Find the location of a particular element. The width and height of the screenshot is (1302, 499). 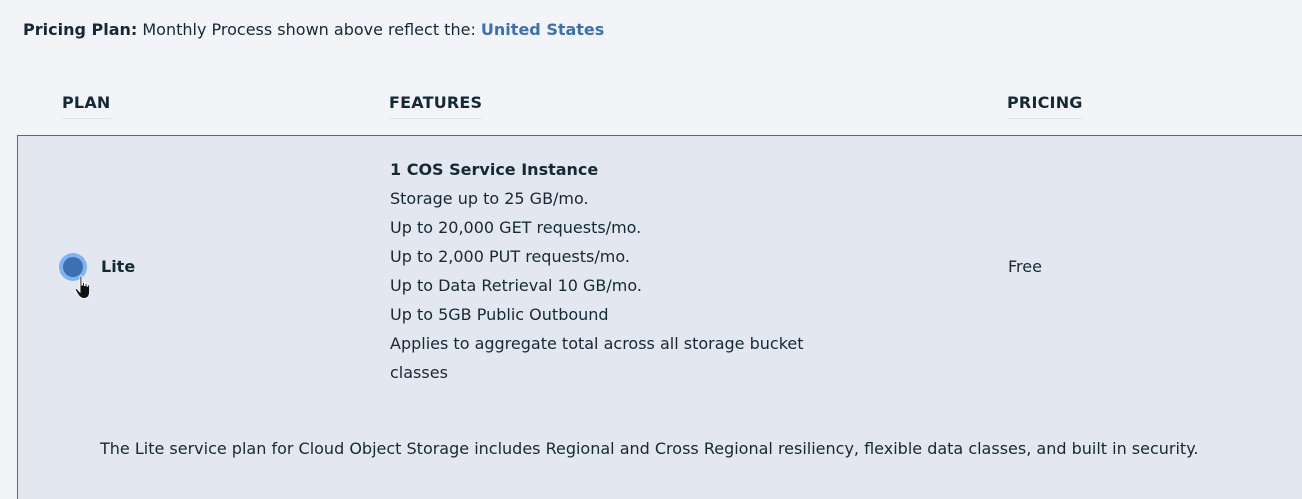

feature-item: Up to Data Retrieval 10 GB/mo. is located at coordinates (516, 285).